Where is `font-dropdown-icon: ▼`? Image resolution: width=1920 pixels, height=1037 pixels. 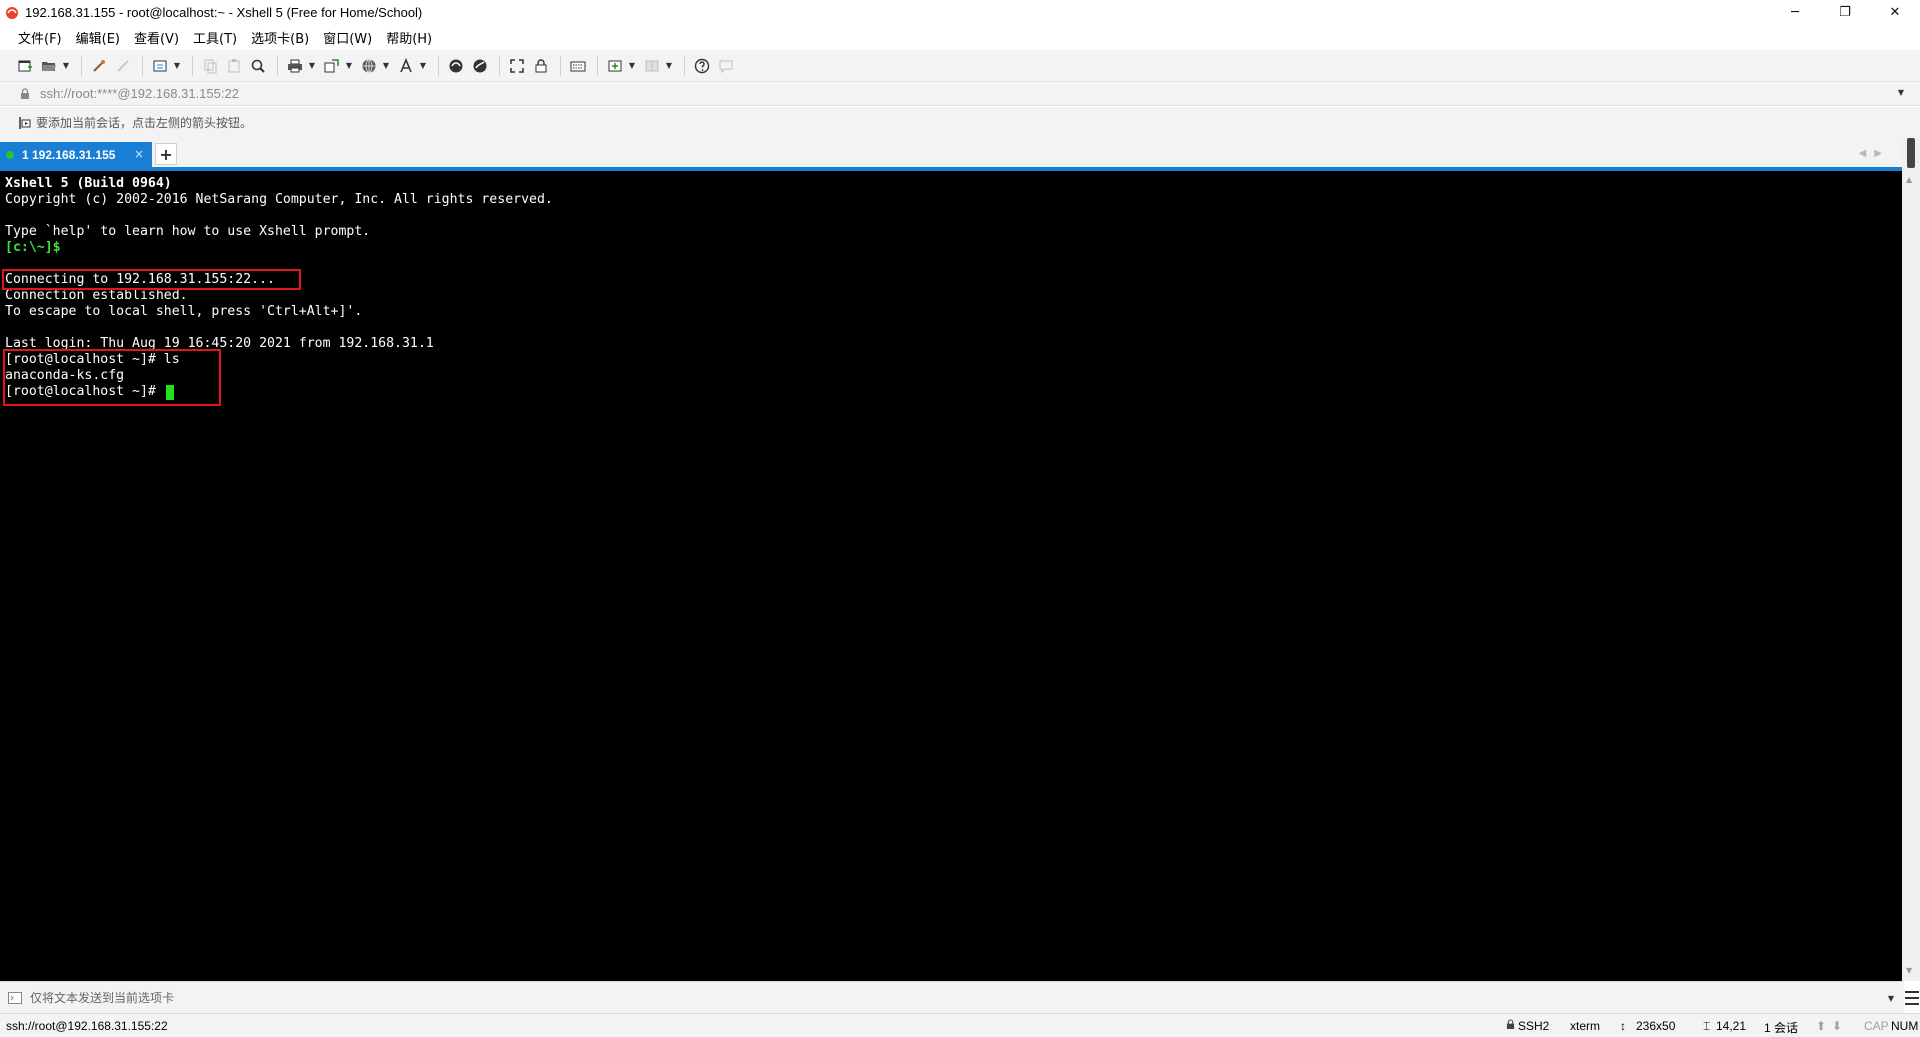 font-dropdown-icon: ▼ is located at coordinates (423, 66).